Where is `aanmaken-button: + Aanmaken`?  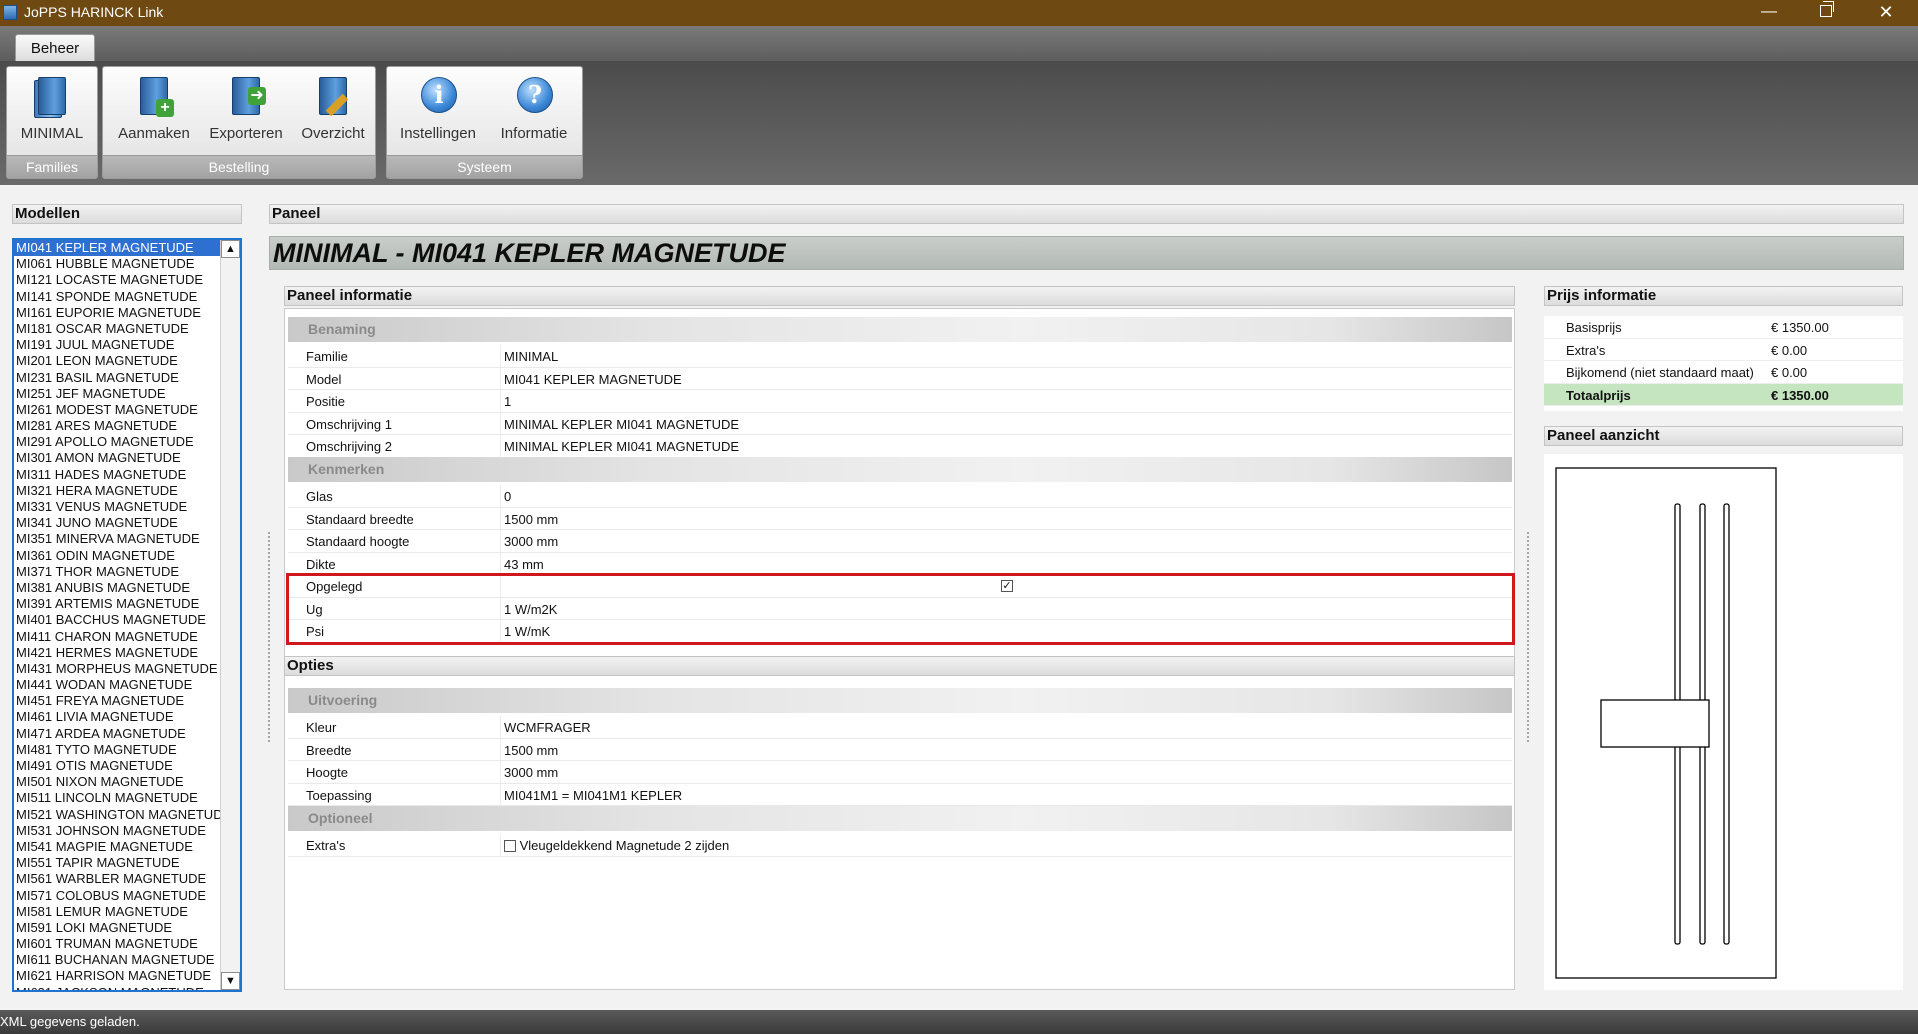 aanmaken-button: + Aanmaken is located at coordinates (154, 112).